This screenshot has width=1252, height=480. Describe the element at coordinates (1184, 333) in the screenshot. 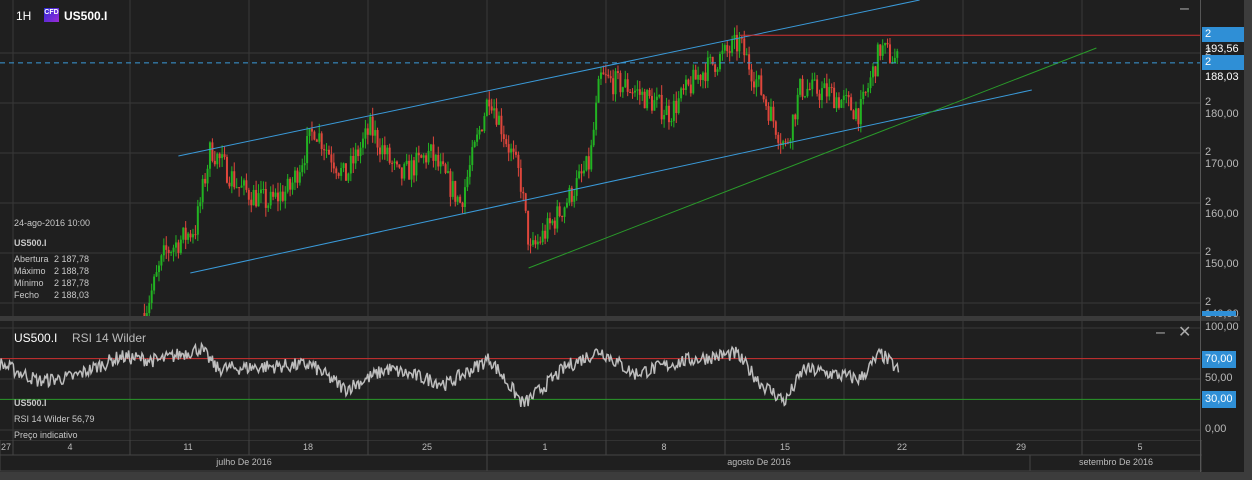

I see `close-icon: ✕` at that location.